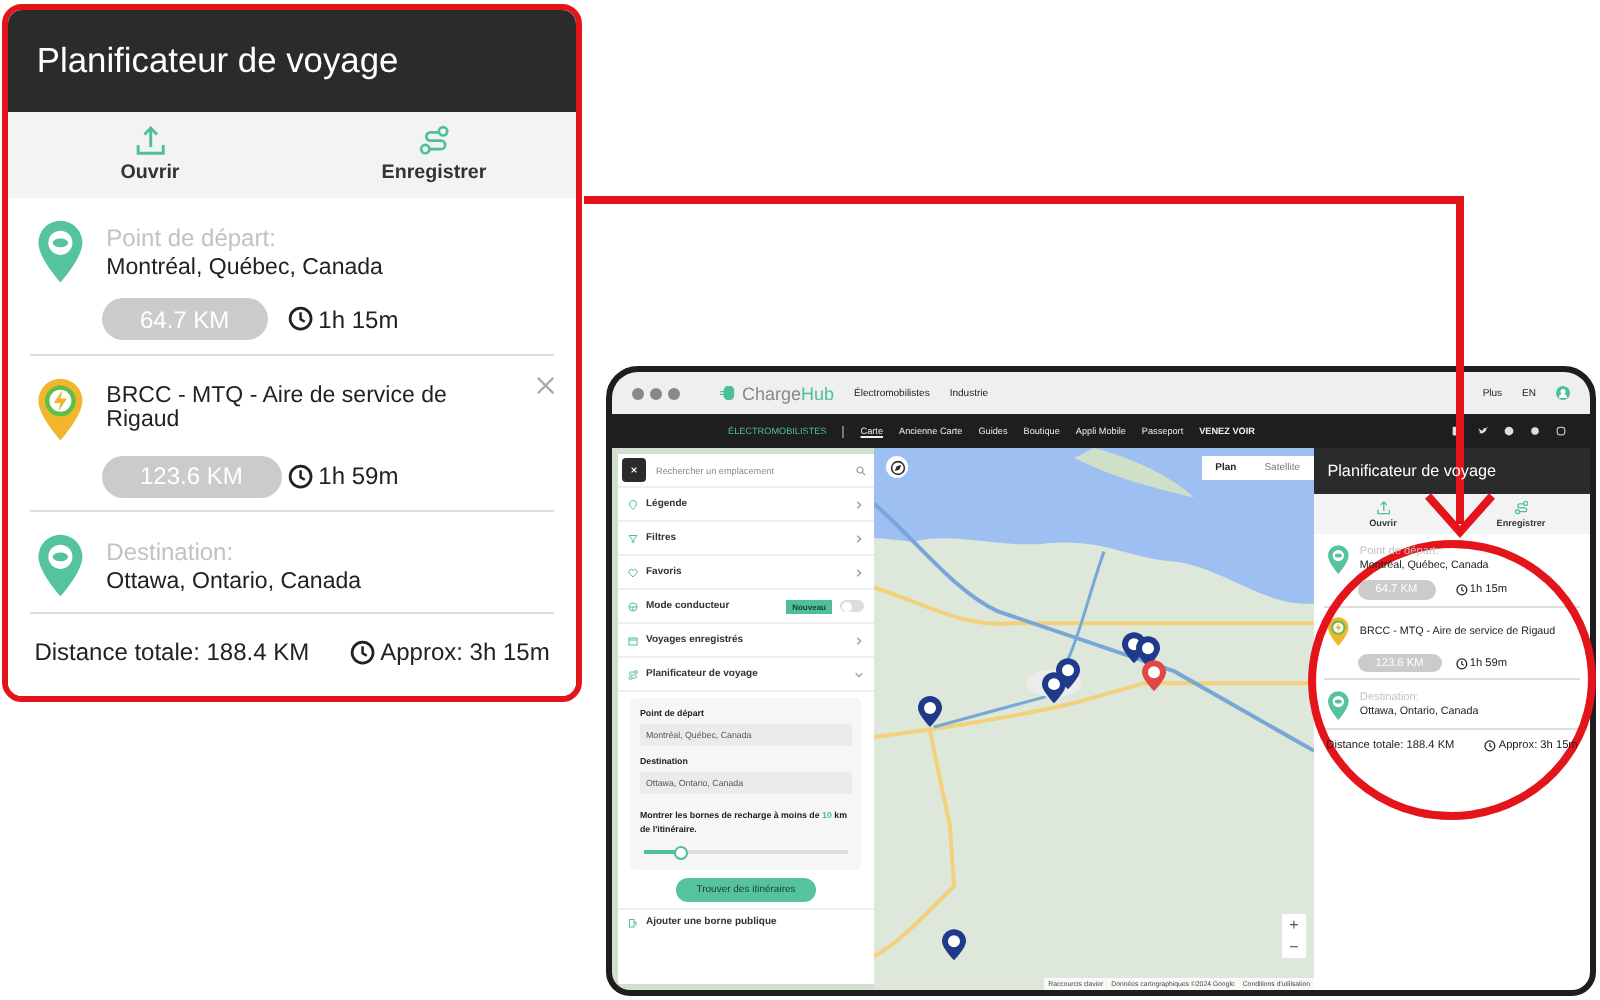 This screenshot has height=1000, width=1600. Describe the element at coordinates (358, 476) in the screenshot. I see `duration-text: 1h 59m` at that location.